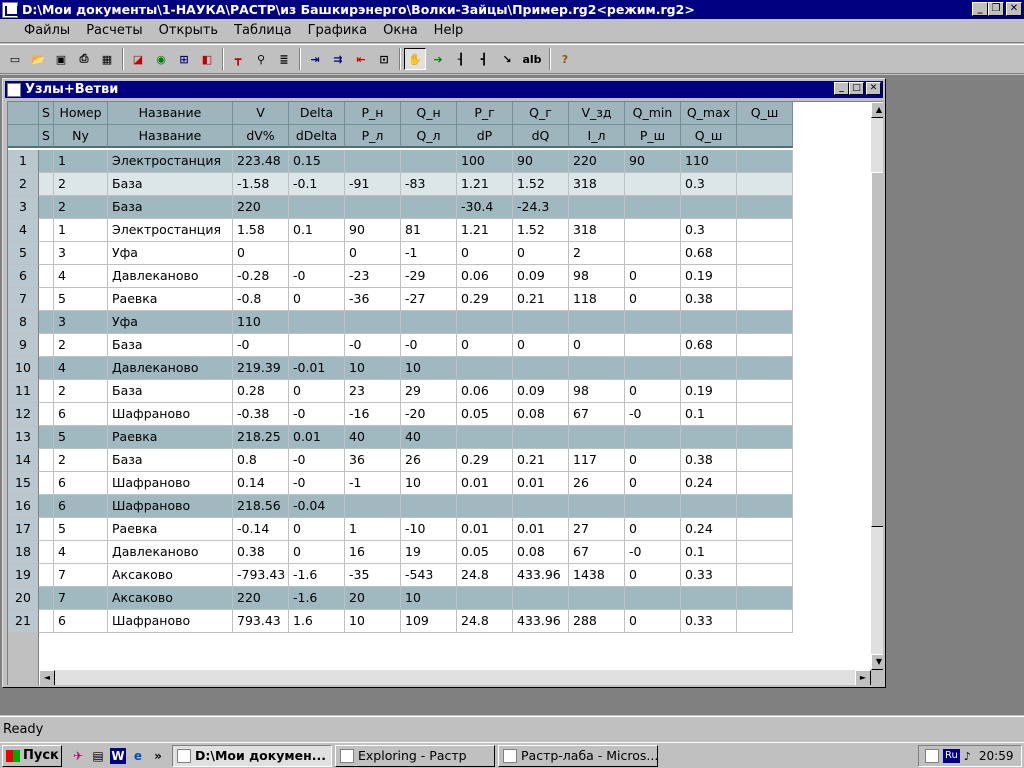 The image size is (1024, 768). Describe the element at coordinates (23, 598) in the screenshot. I see `row-number-cell: 20` at that location.